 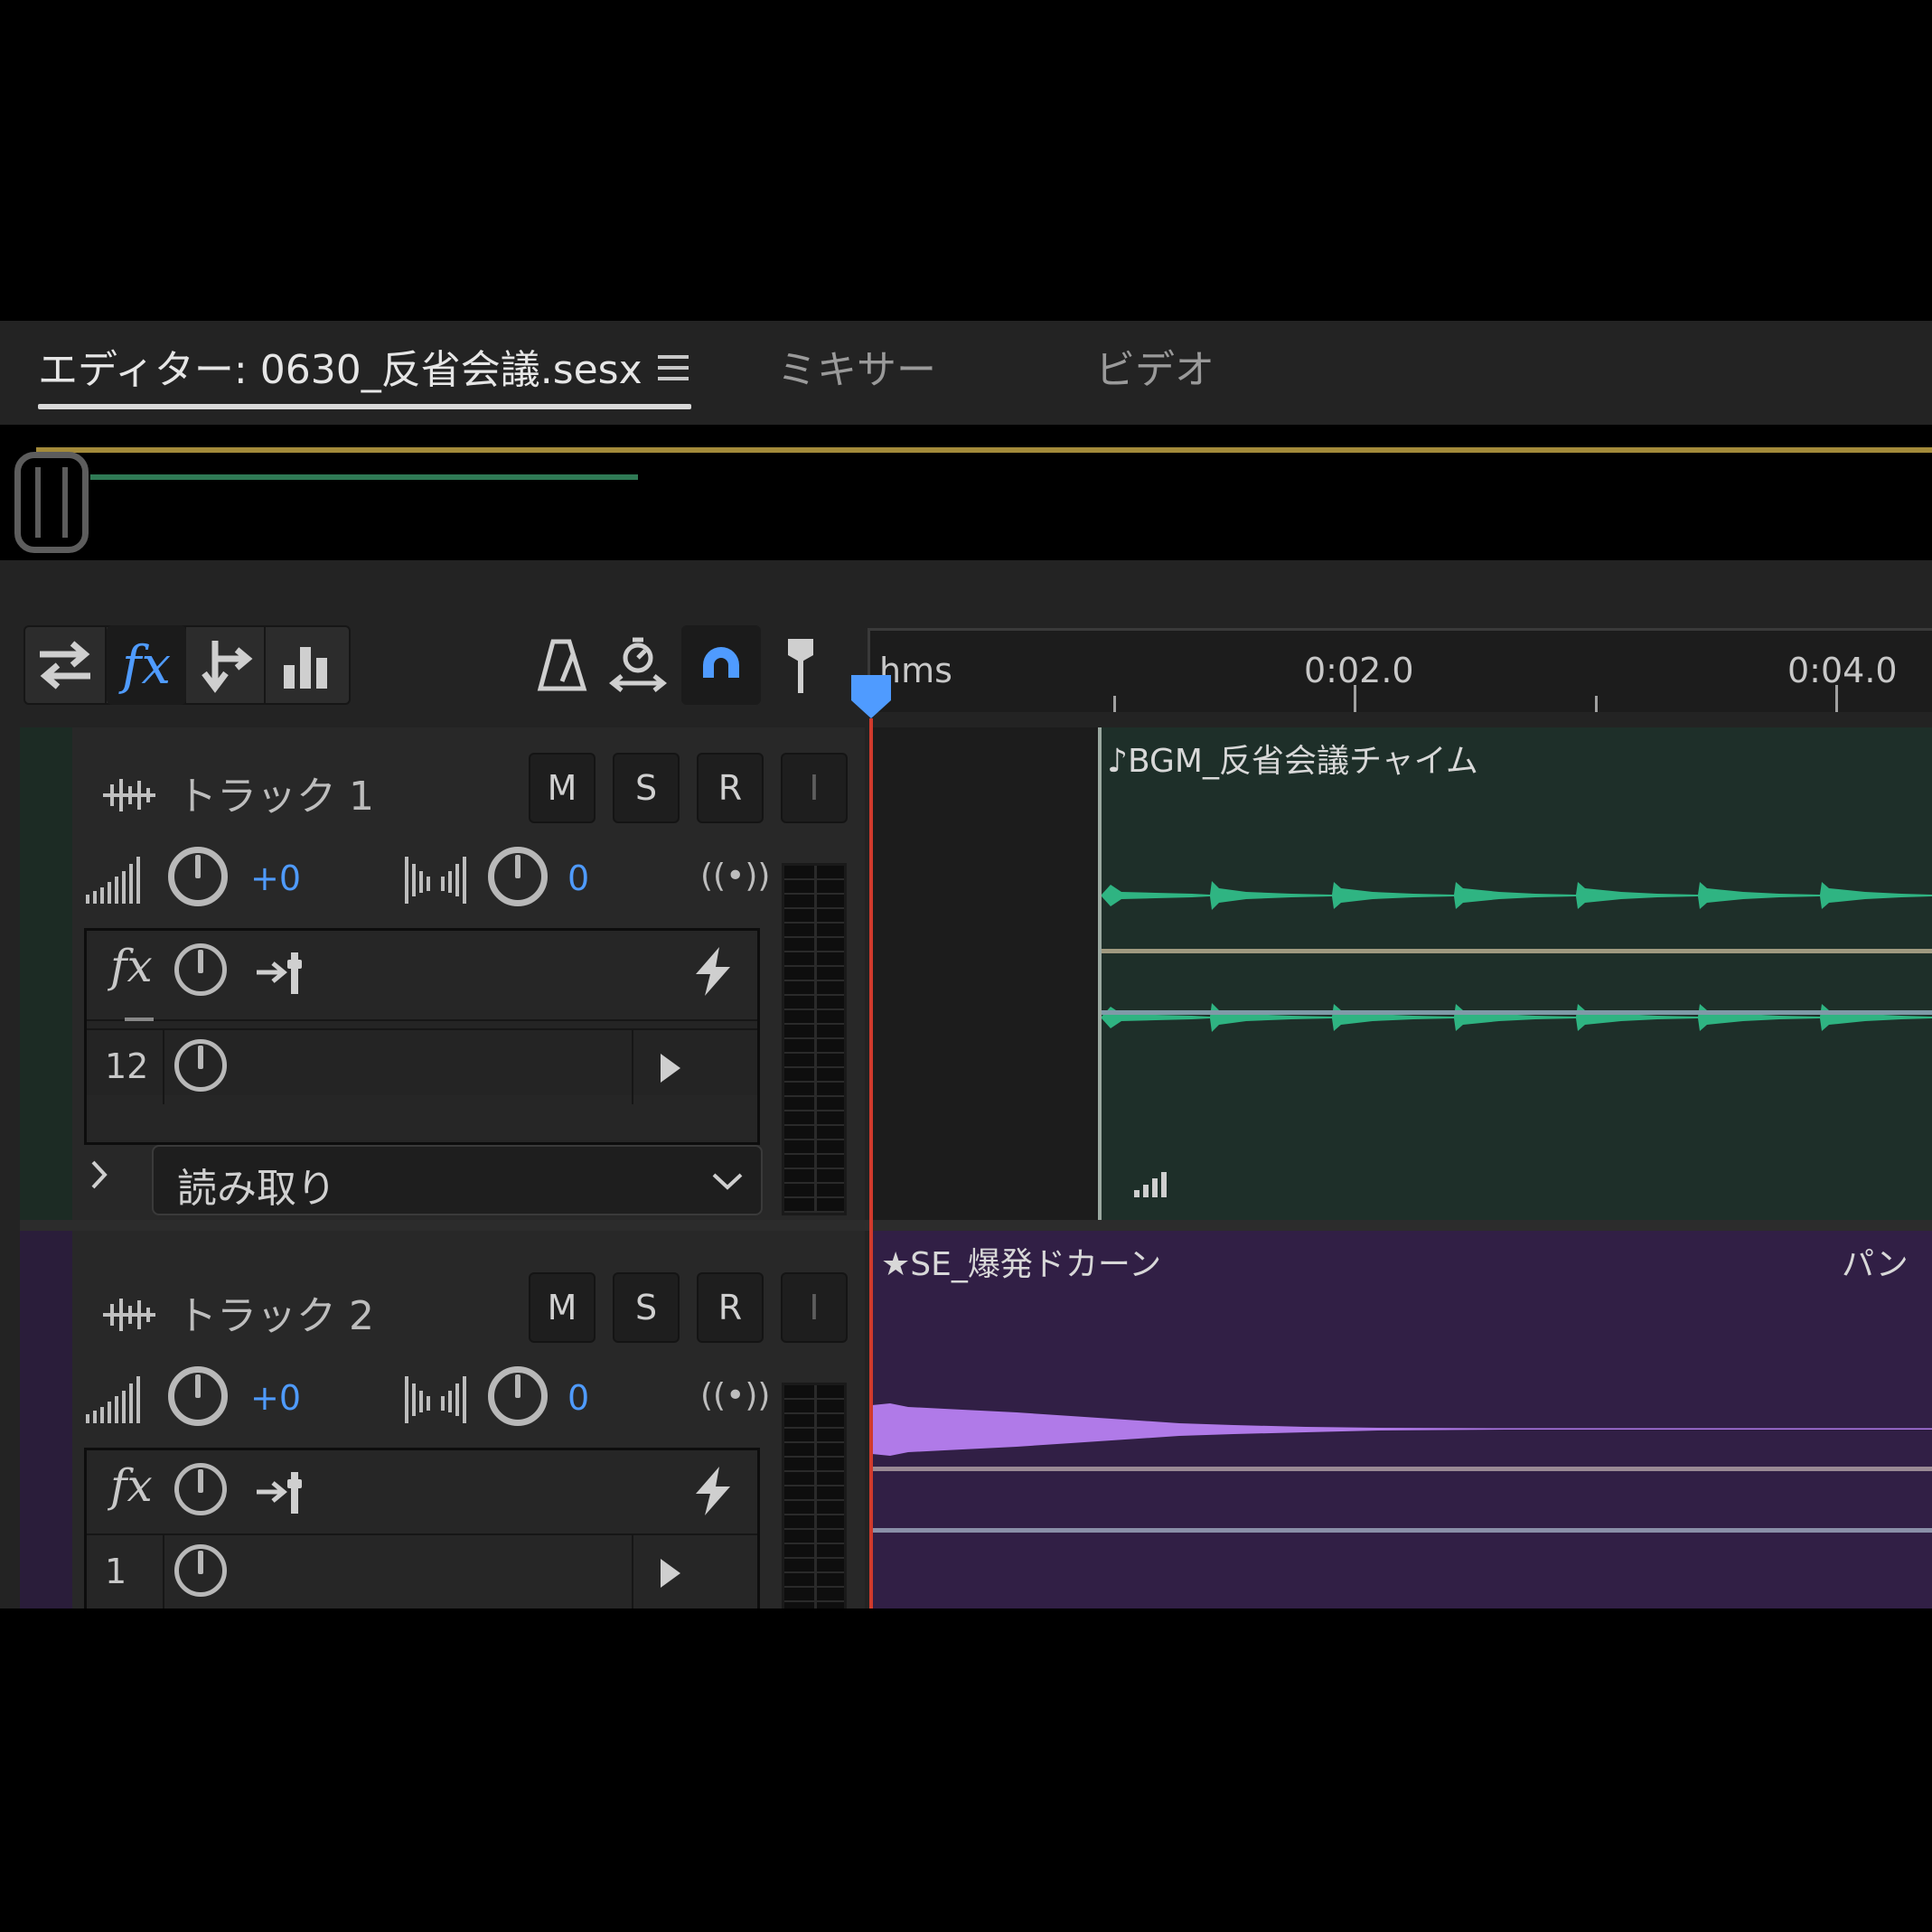 I want to click on track-1-waveform-icon, so click(x=129, y=795).